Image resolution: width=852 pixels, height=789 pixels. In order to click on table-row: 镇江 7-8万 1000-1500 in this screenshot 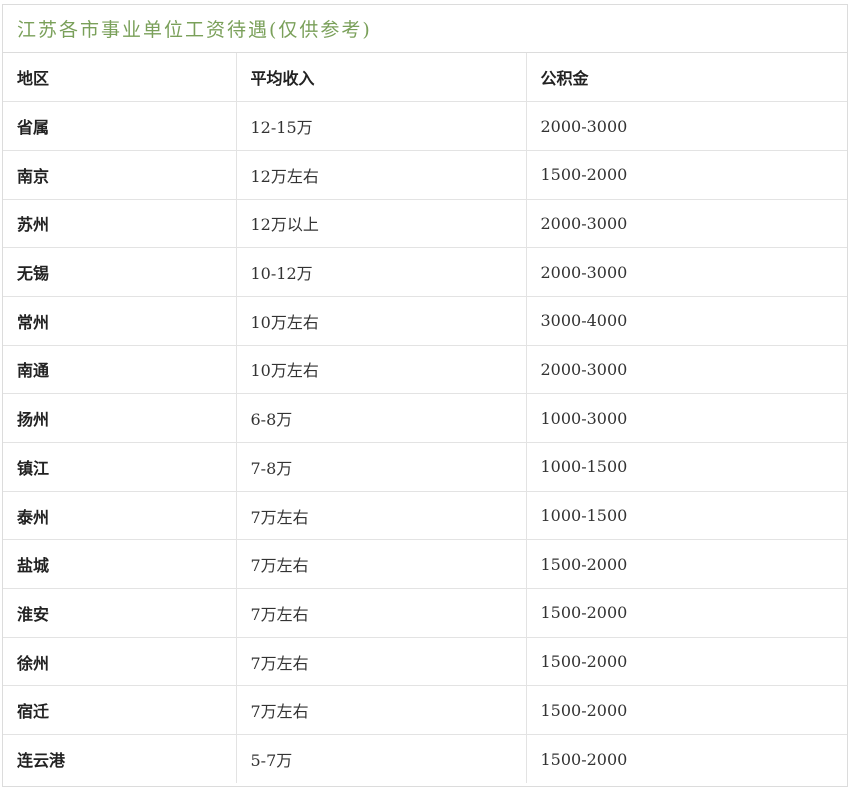, I will do `click(425, 467)`.